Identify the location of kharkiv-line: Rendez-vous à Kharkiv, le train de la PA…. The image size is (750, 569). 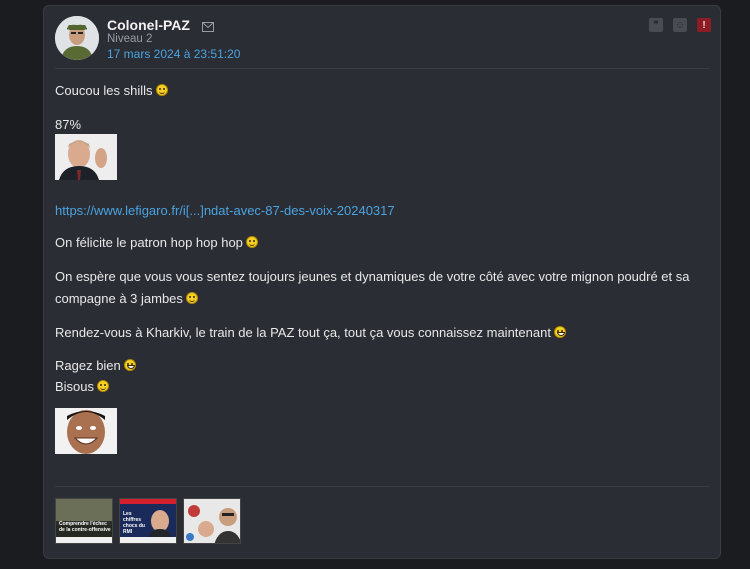
(310, 332).